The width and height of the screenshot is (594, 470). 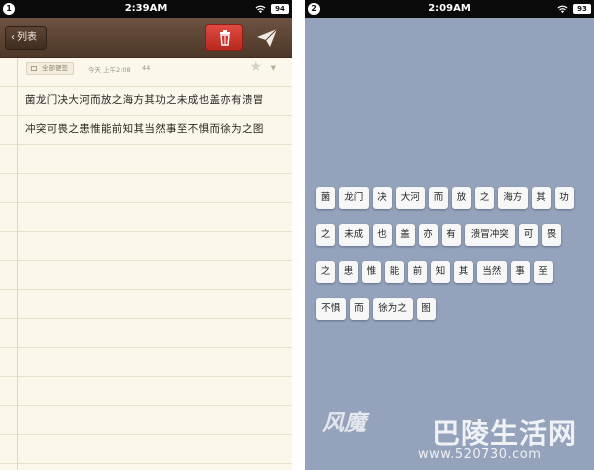 I want to click on chevron-left-icon: ‹, so click(x=13, y=37).